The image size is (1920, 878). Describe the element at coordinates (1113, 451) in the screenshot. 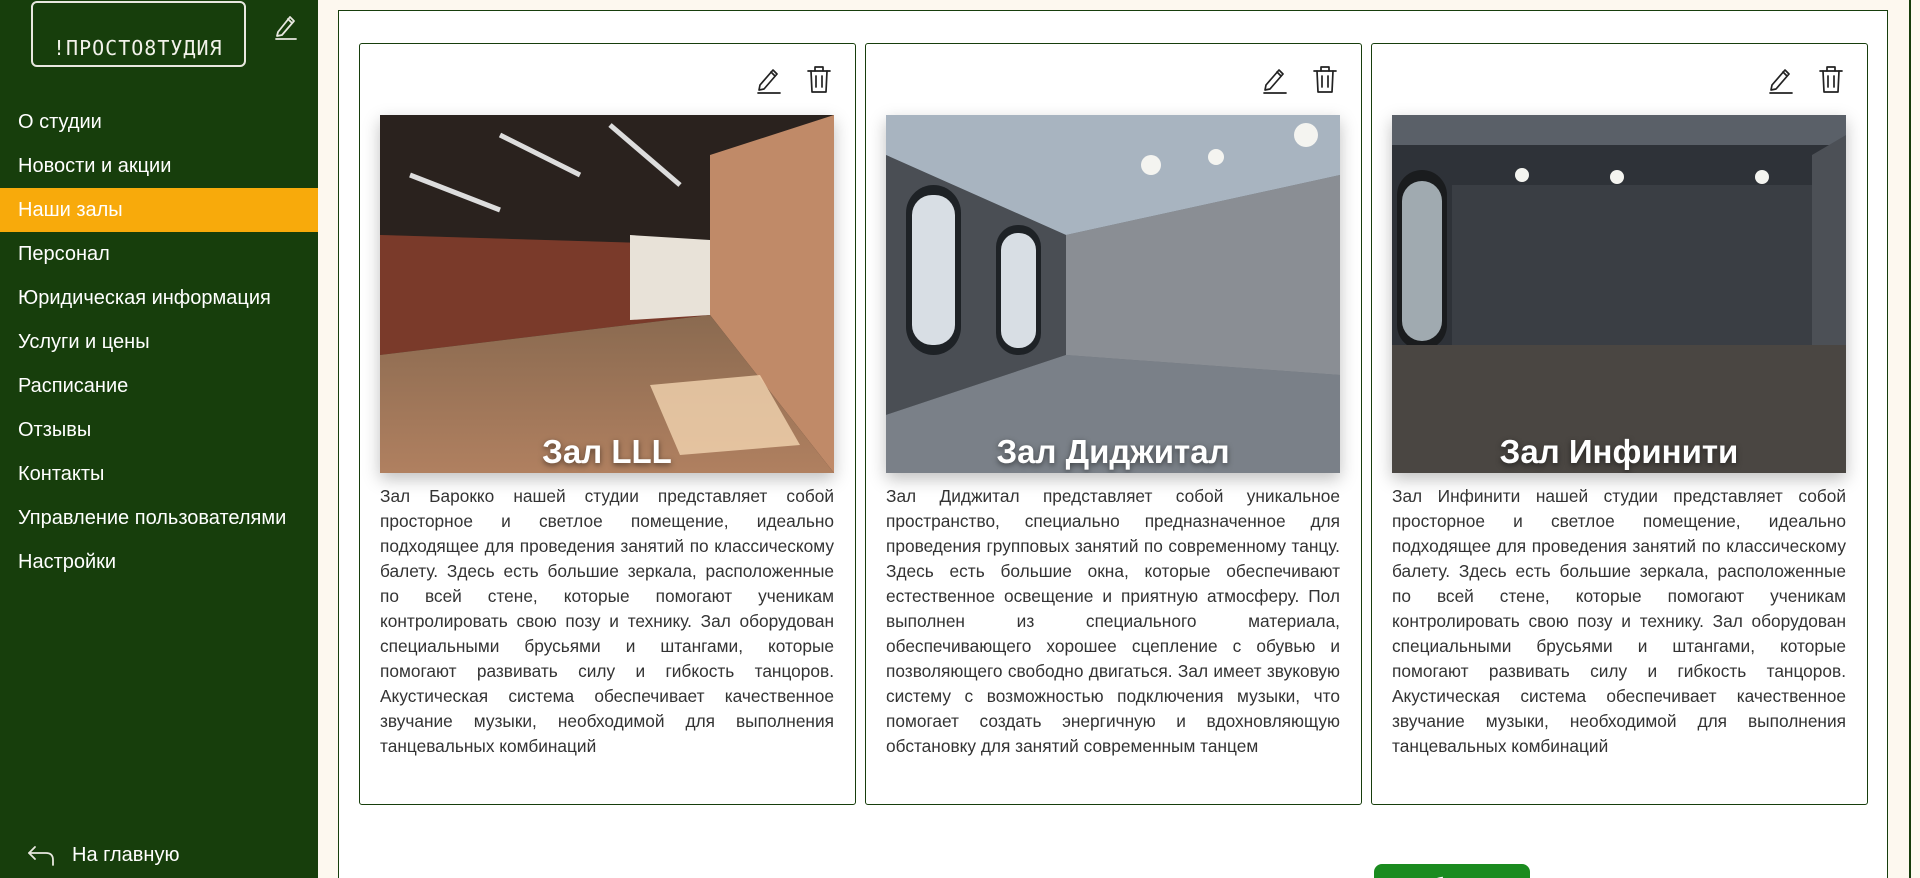

I see `hall-title: Зал Диджитал` at that location.